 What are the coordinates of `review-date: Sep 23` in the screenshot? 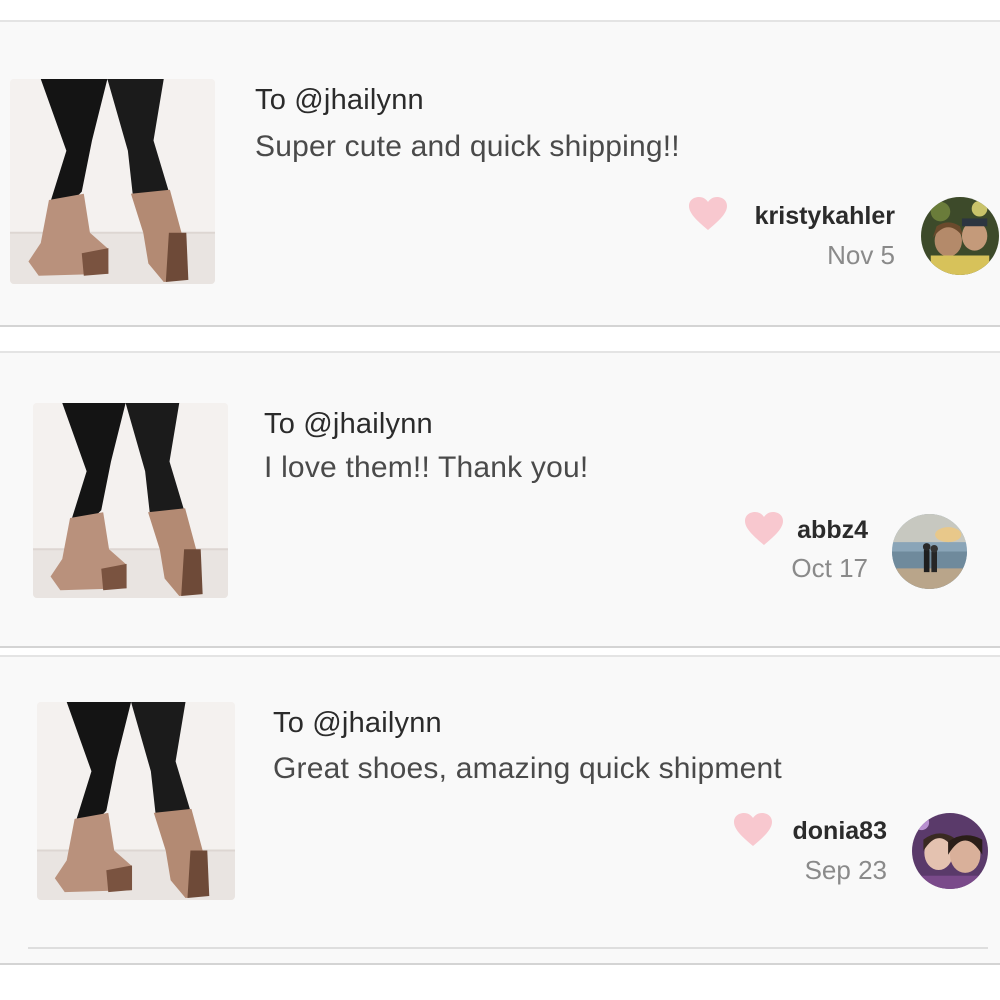 It's located at (845, 870).